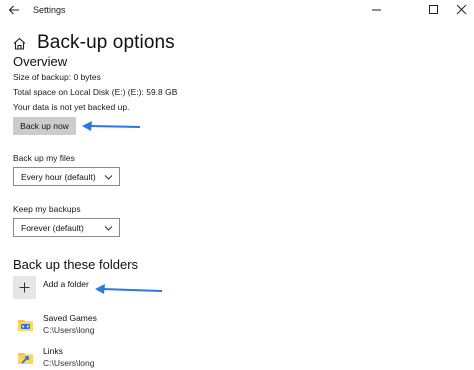 This screenshot has height=370, width=474. What do you see at coordinates (434, 10) in the screenshot?
I see `maximize-button` at bounding box center [434, 10].